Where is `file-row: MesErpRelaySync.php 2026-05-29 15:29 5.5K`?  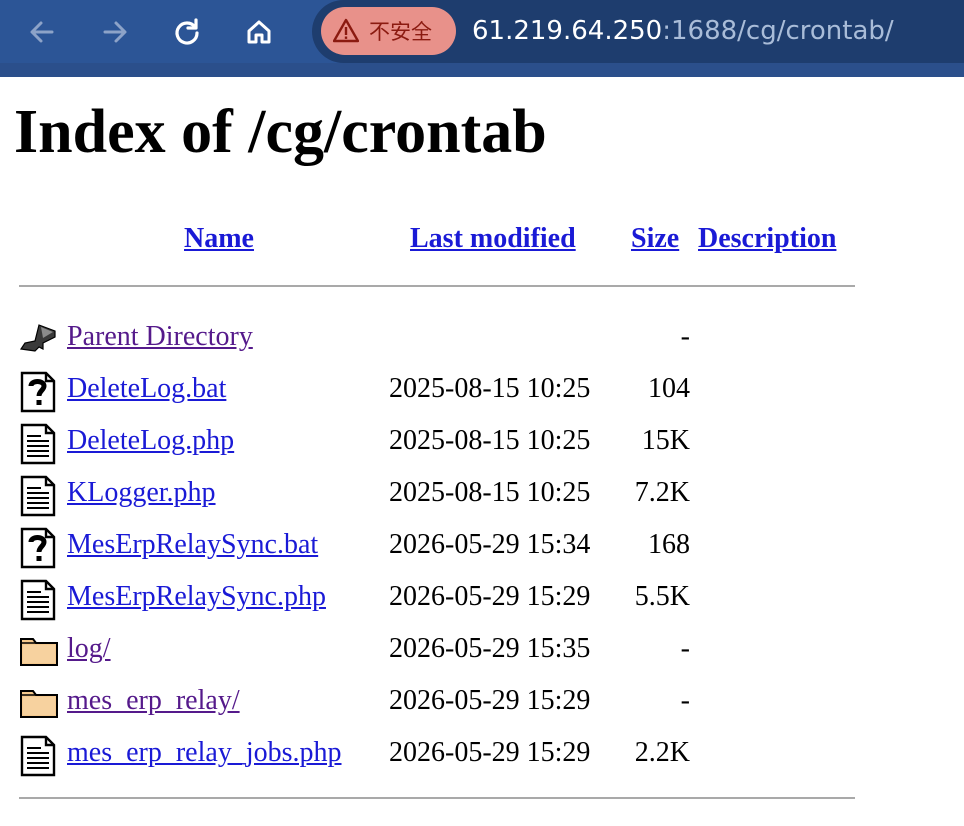
file-row: MesErpRelaySync.php 2026-05-29 15:29 5.5K is located at coordinates (450, 597).